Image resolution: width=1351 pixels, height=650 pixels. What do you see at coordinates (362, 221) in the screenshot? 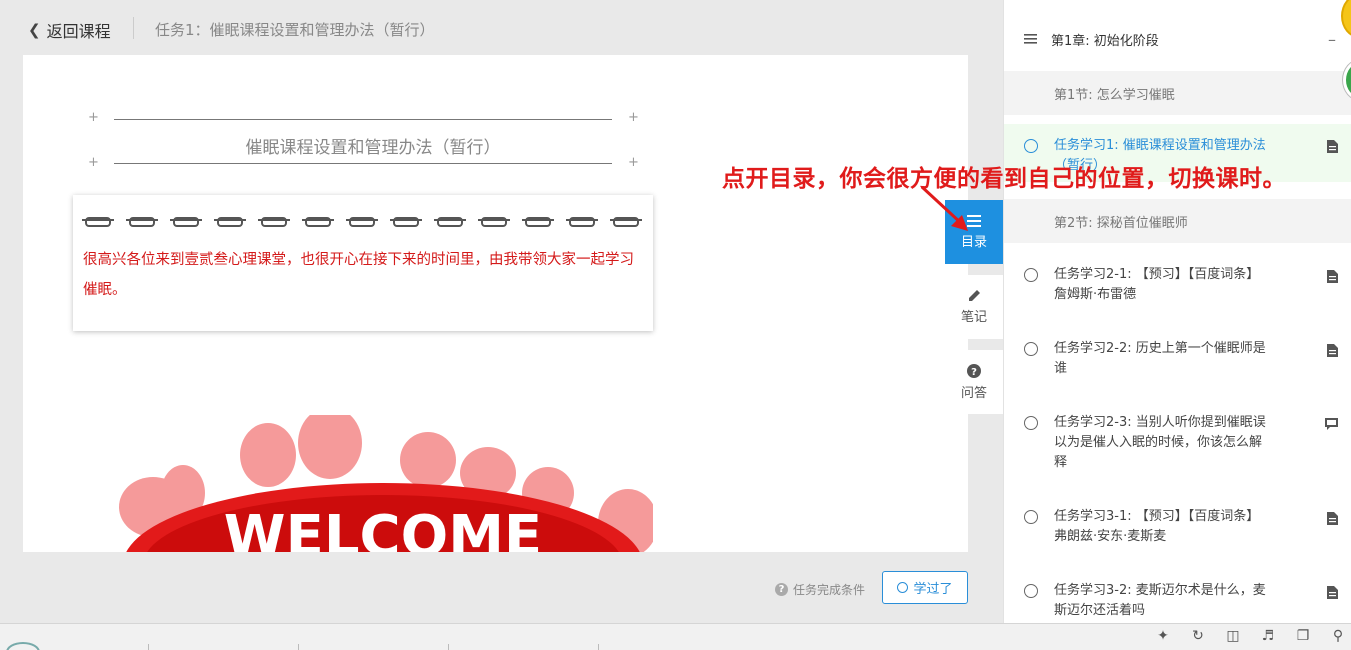
I see `binder-clips` at bounding box center [362, 221].